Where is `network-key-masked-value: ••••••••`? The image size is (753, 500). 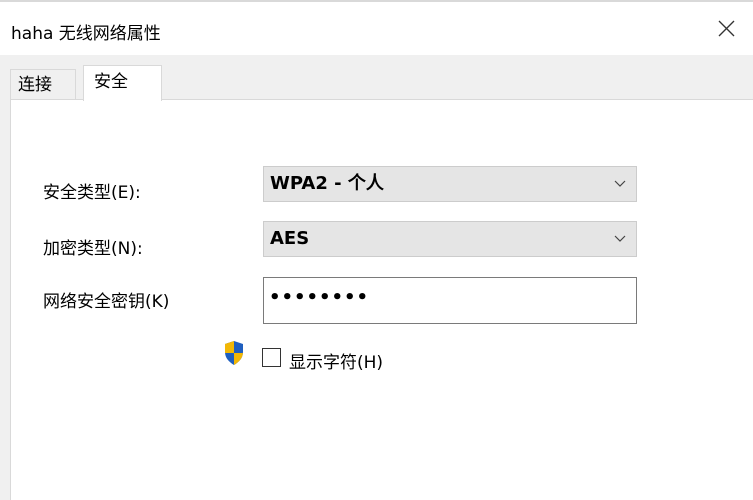
network-key-masked-value: •••••••• is located at coordinates (319, 297).